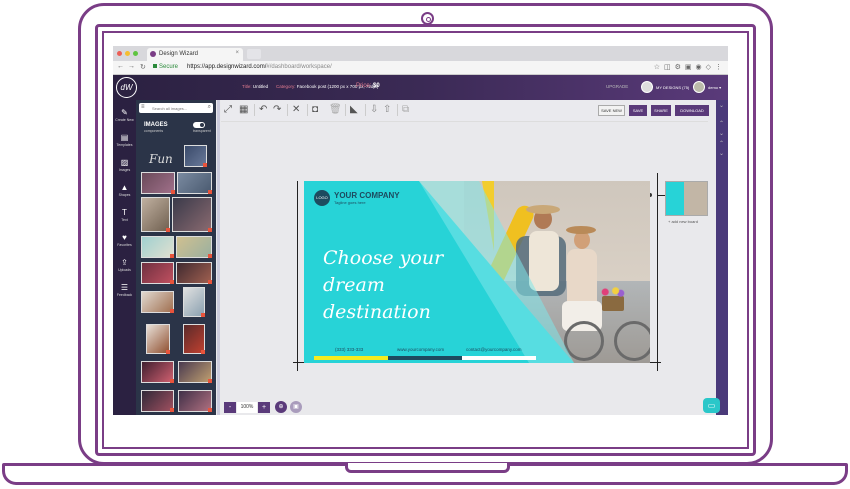 This screenshot has height=489, width=850. I want to click on menu-icon: ⋮, so click(718, 67).